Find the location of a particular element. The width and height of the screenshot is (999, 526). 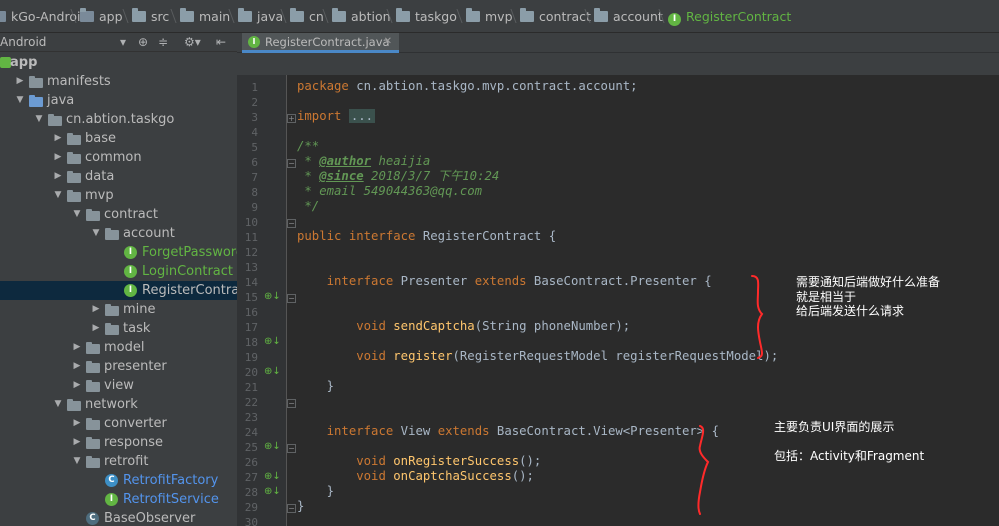

presenter-brace is located at coordinates (757, 317).